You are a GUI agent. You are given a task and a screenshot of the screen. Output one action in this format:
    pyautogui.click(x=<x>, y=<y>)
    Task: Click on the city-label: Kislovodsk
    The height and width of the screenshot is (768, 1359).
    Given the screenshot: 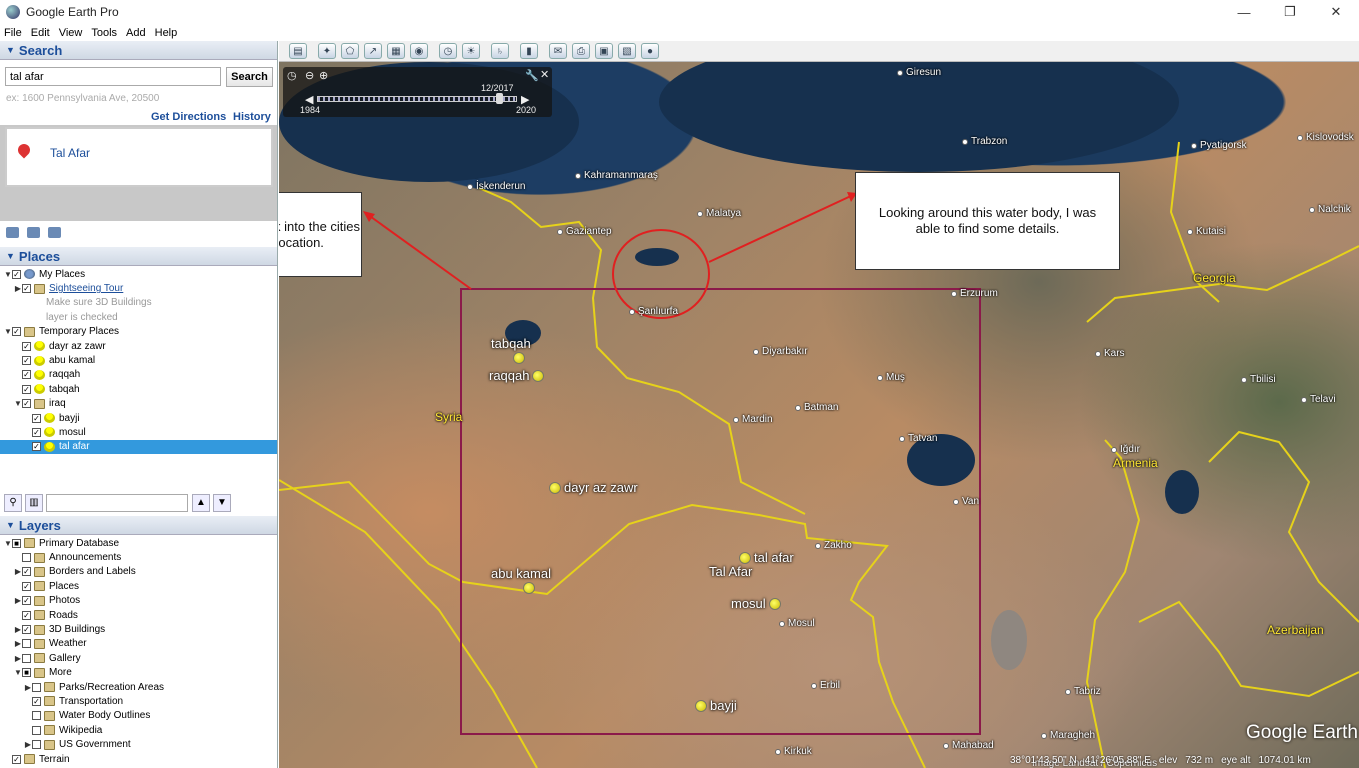 What is the action you would take?
    pyautogui.click(x=1325, y=137)
    